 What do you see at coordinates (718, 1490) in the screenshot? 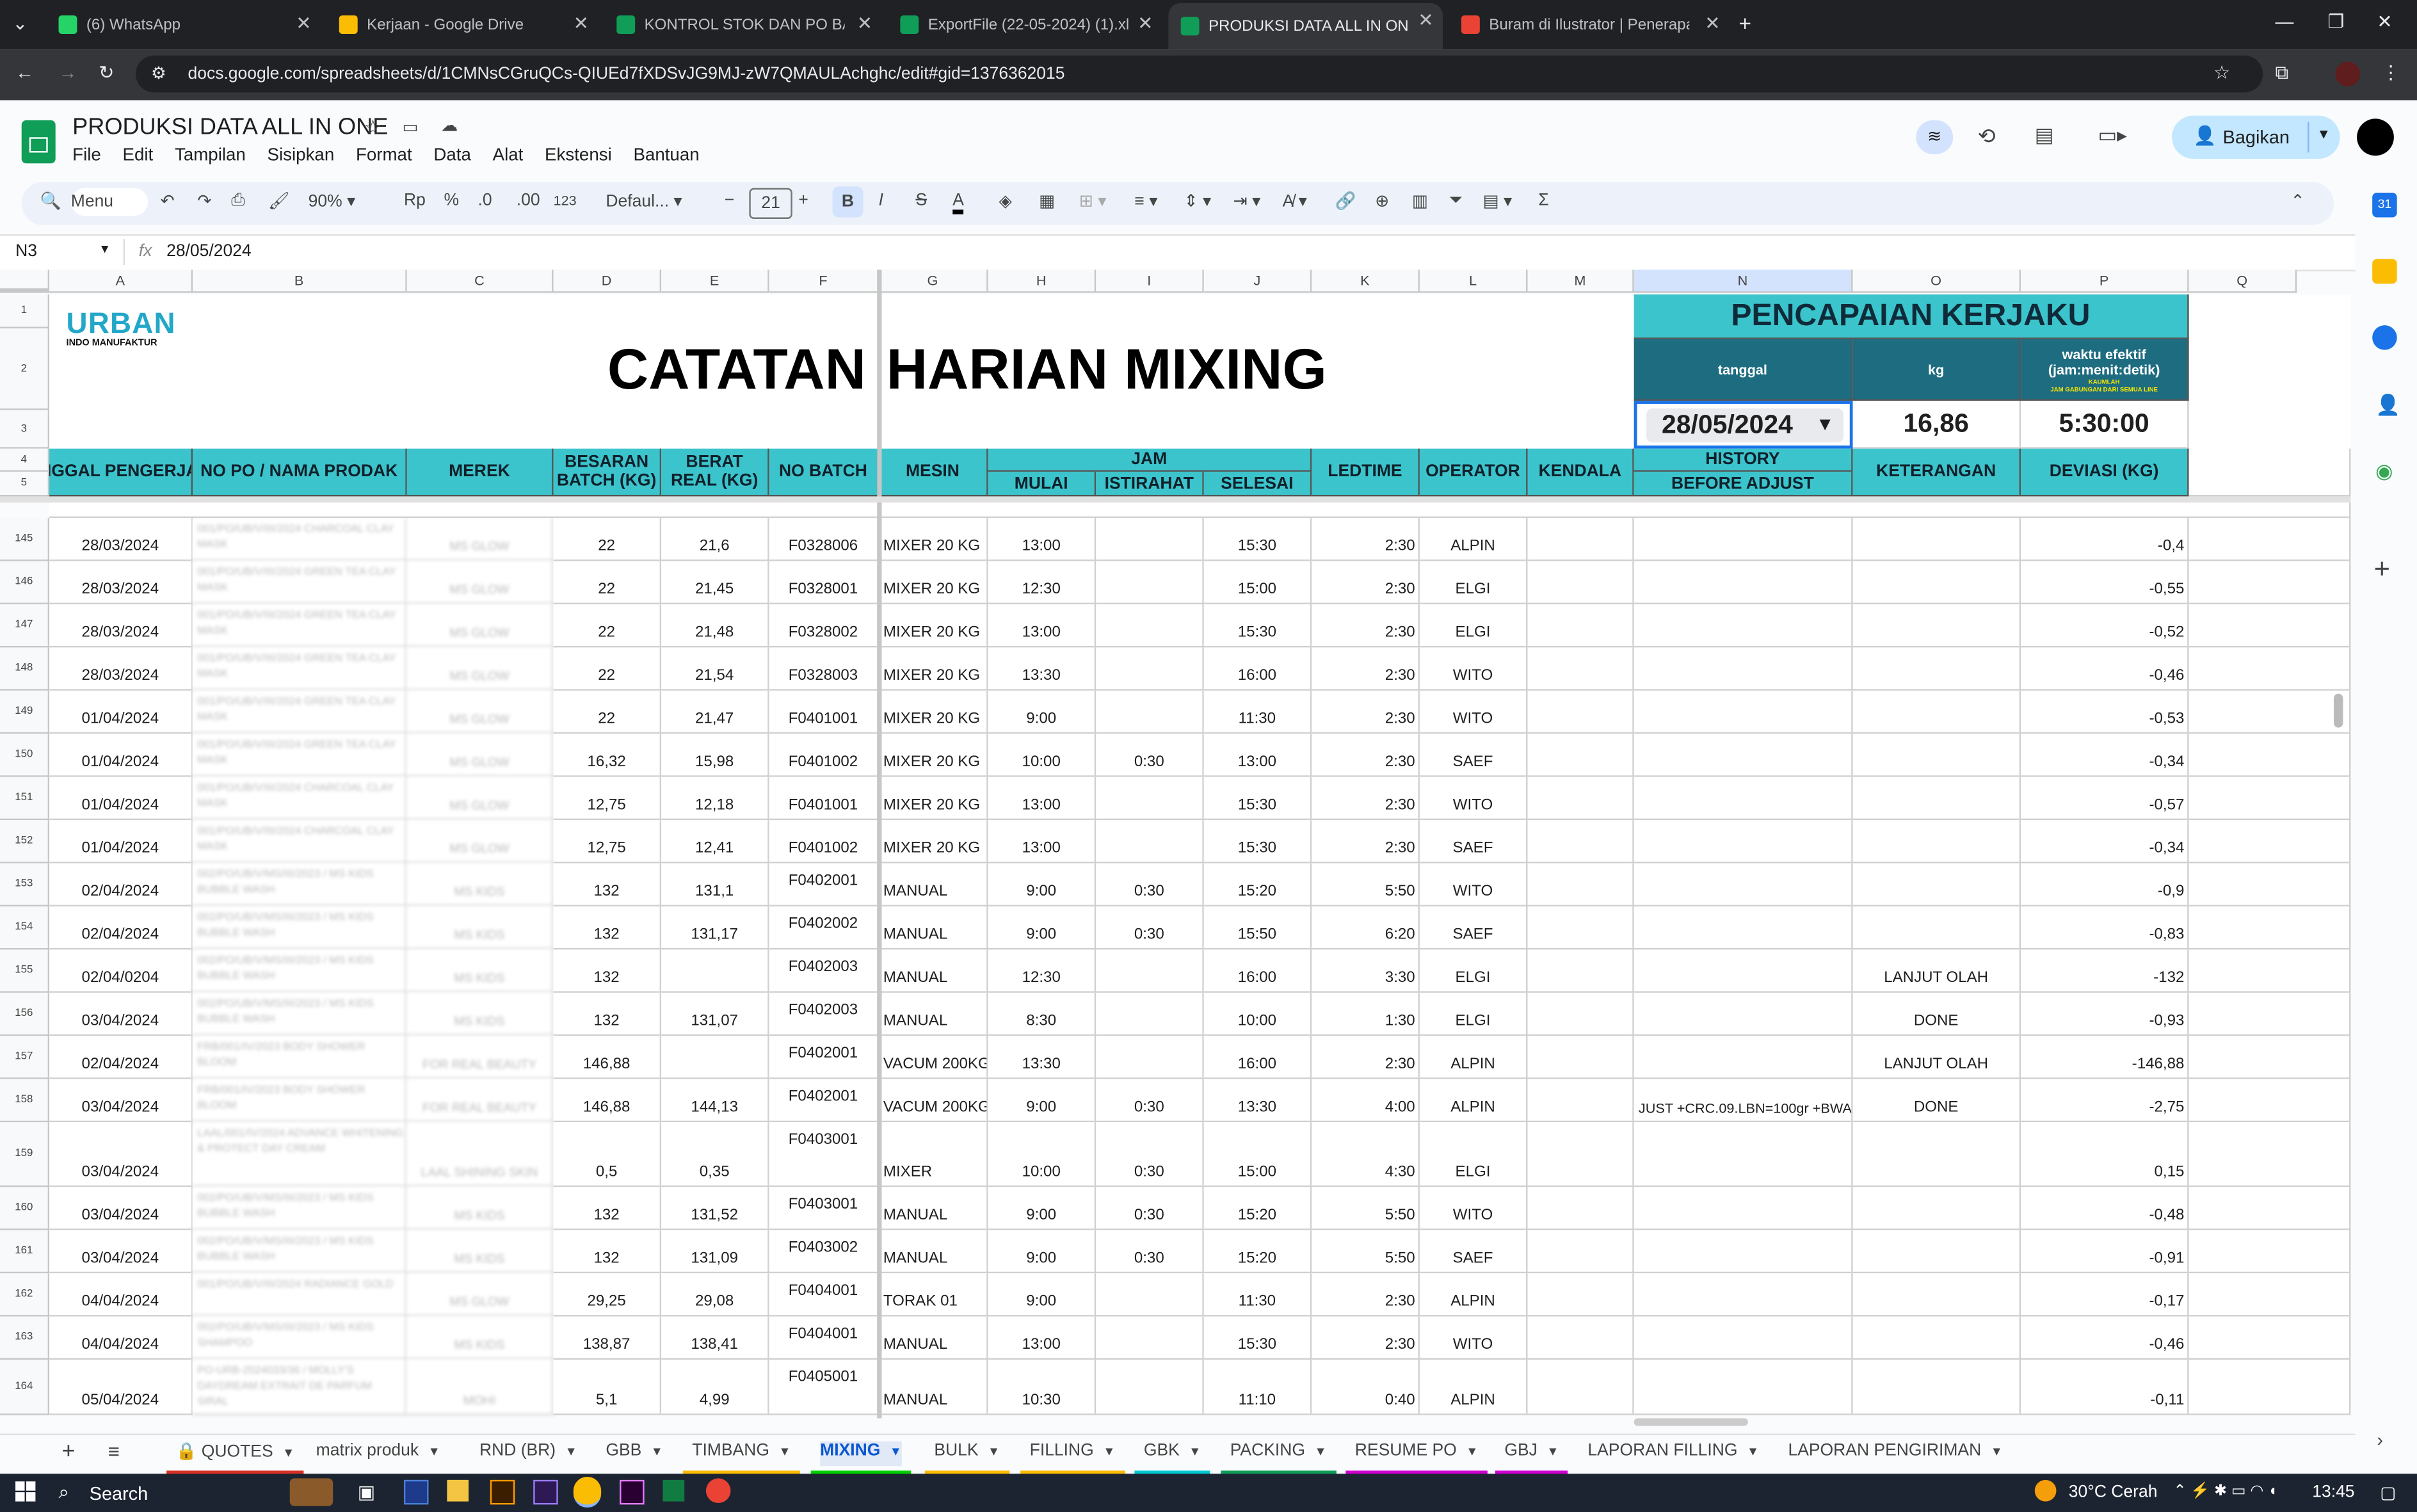
I see `chrome-alt-taskbar-icon` at bounding box center [718, 1490].